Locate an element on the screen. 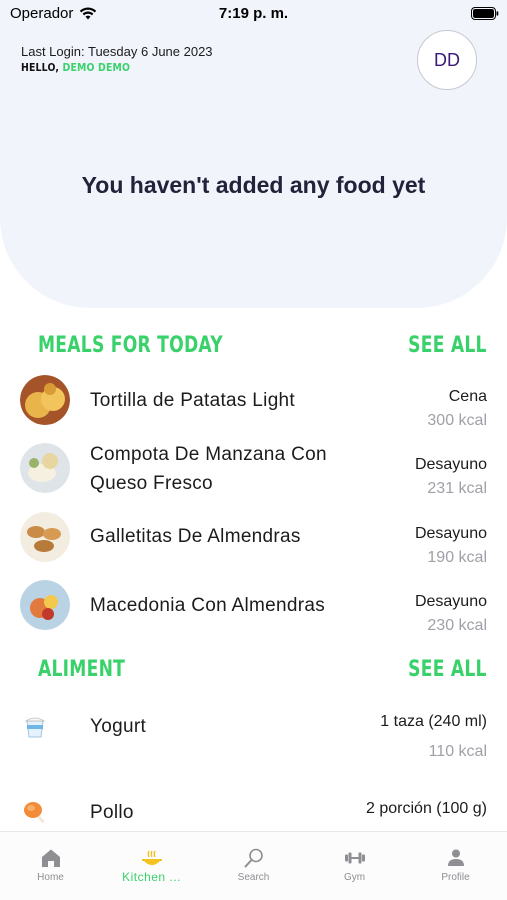 Image resolution: width=507 pixels, height=900 pixels. search-icon is located at coordinates (253, 858).